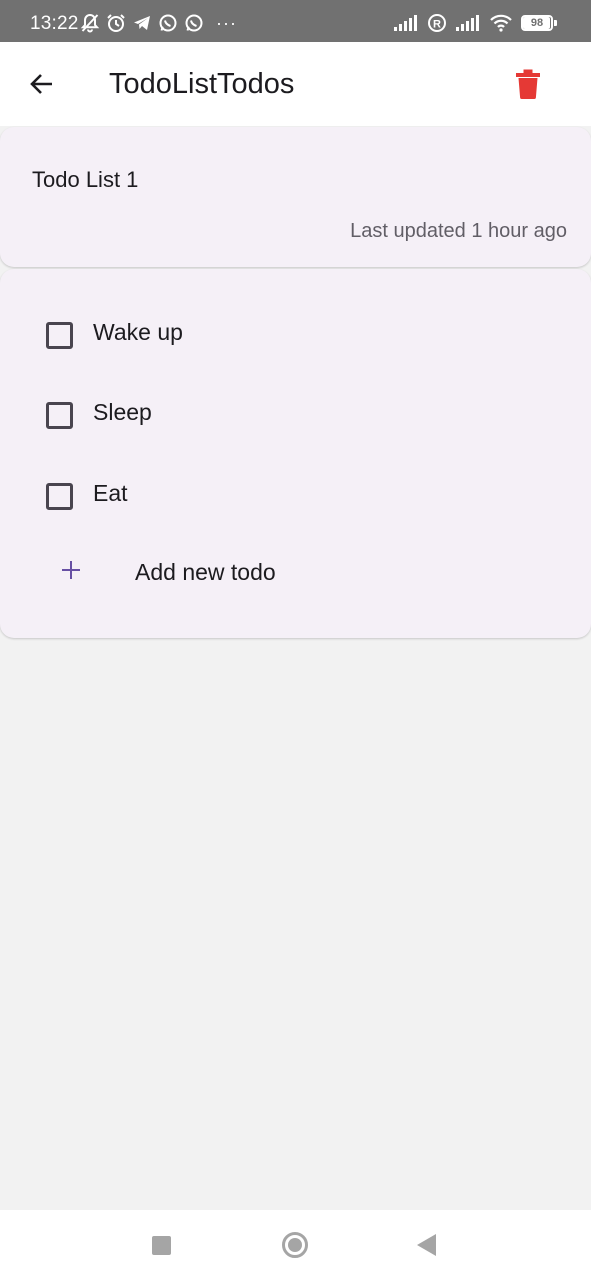  I want to click on plus-icon, so click(71, 570).